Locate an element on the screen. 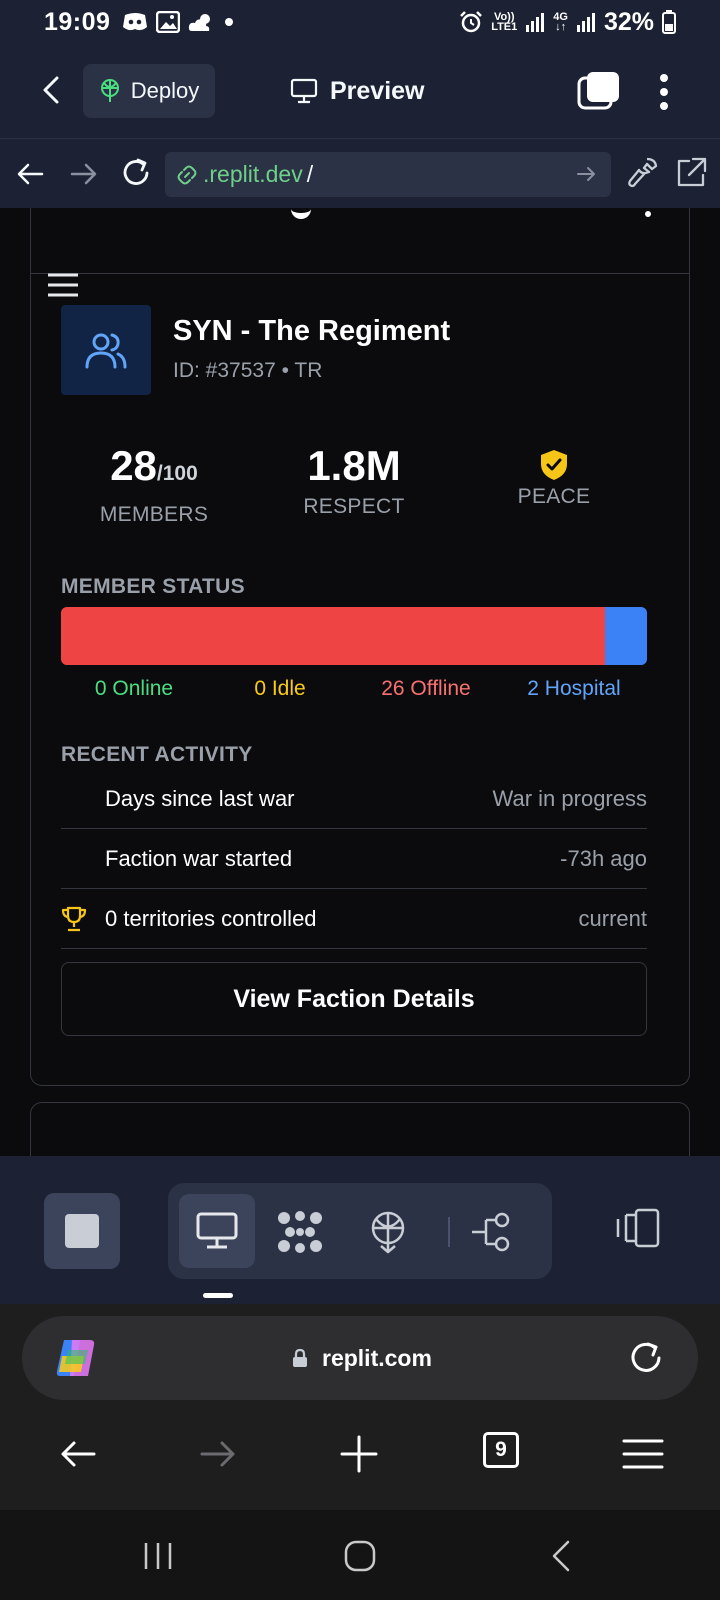 This screenshot has width=720, height=1600. status-segment-hospital is located at coordinates (626, 636).